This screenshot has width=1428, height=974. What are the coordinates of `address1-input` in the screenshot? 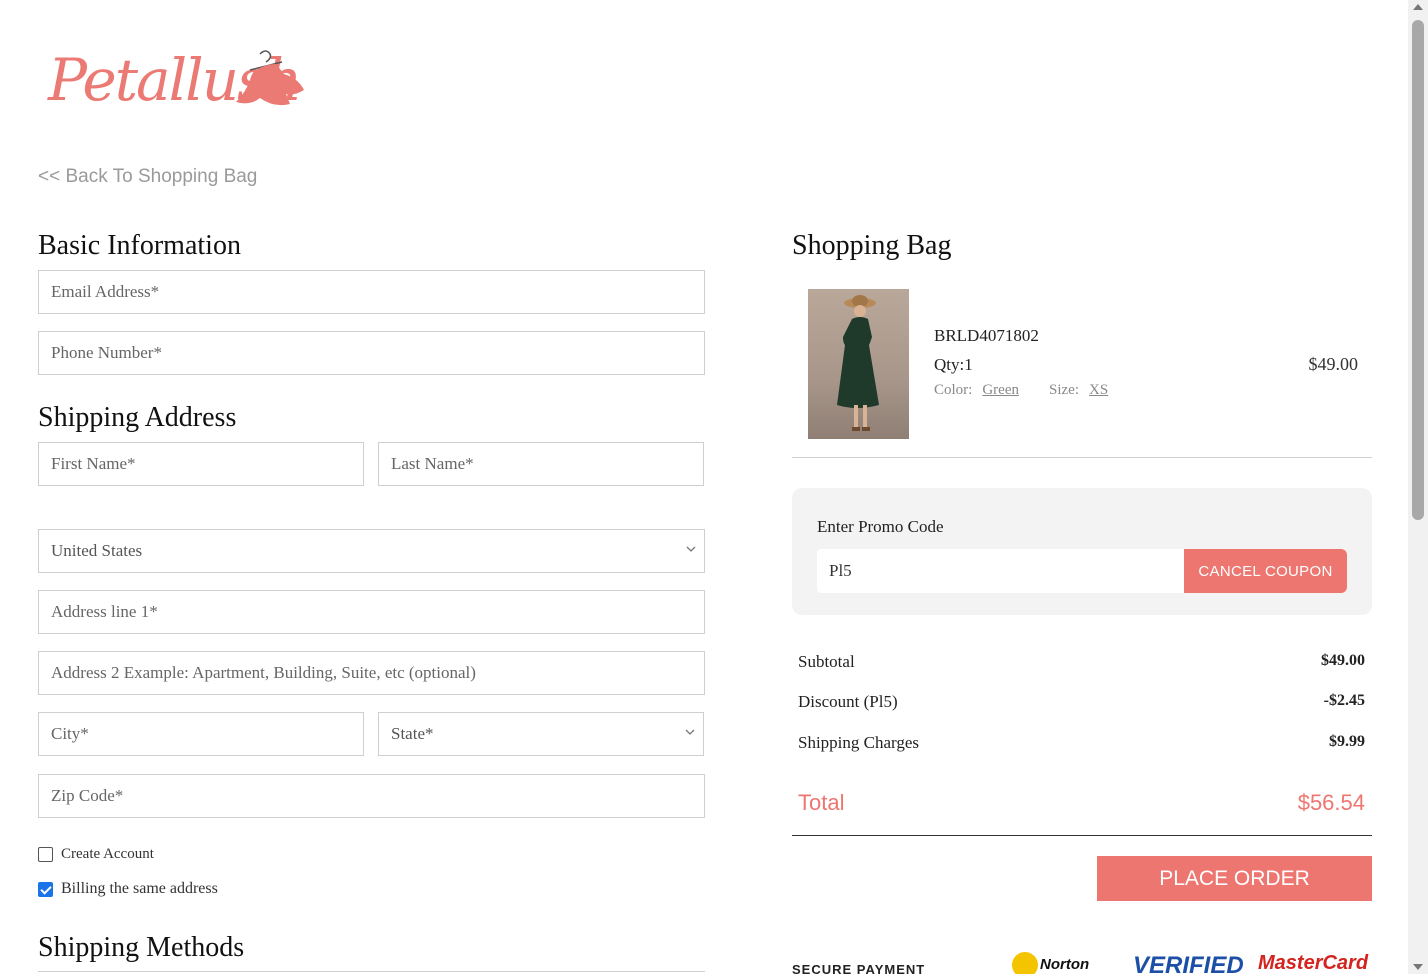 It's located at (371, 612).